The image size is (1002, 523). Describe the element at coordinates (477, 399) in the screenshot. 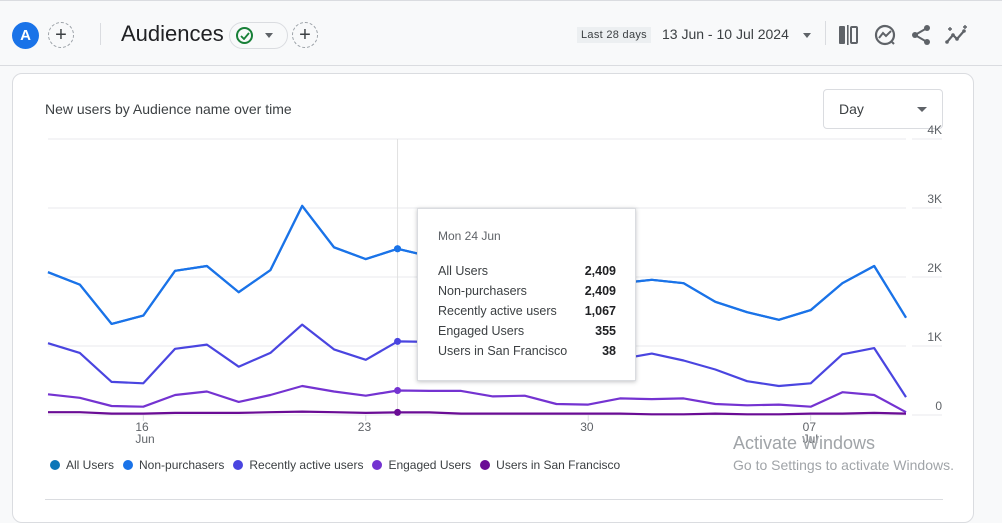

I see `series-line-engaged-users` at that location.